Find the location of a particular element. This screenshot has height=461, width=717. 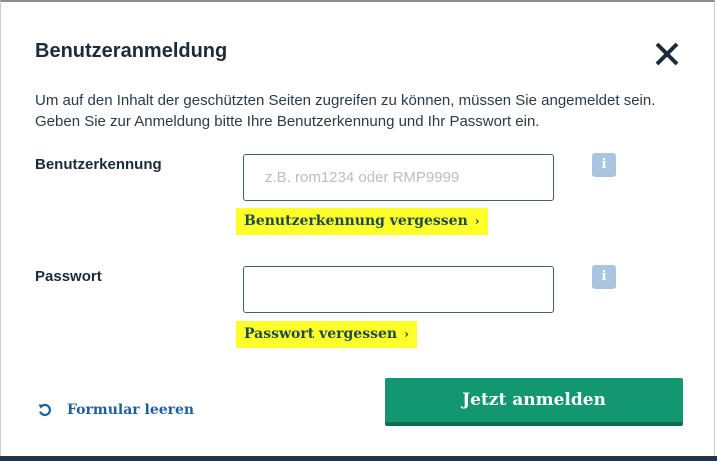

reset-form-button: Formular leeren is located at coordinates (115, 410).